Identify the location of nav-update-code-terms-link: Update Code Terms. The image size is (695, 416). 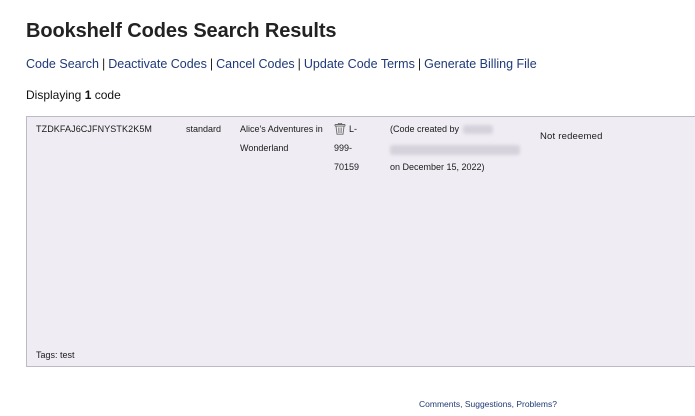
(359, 64).